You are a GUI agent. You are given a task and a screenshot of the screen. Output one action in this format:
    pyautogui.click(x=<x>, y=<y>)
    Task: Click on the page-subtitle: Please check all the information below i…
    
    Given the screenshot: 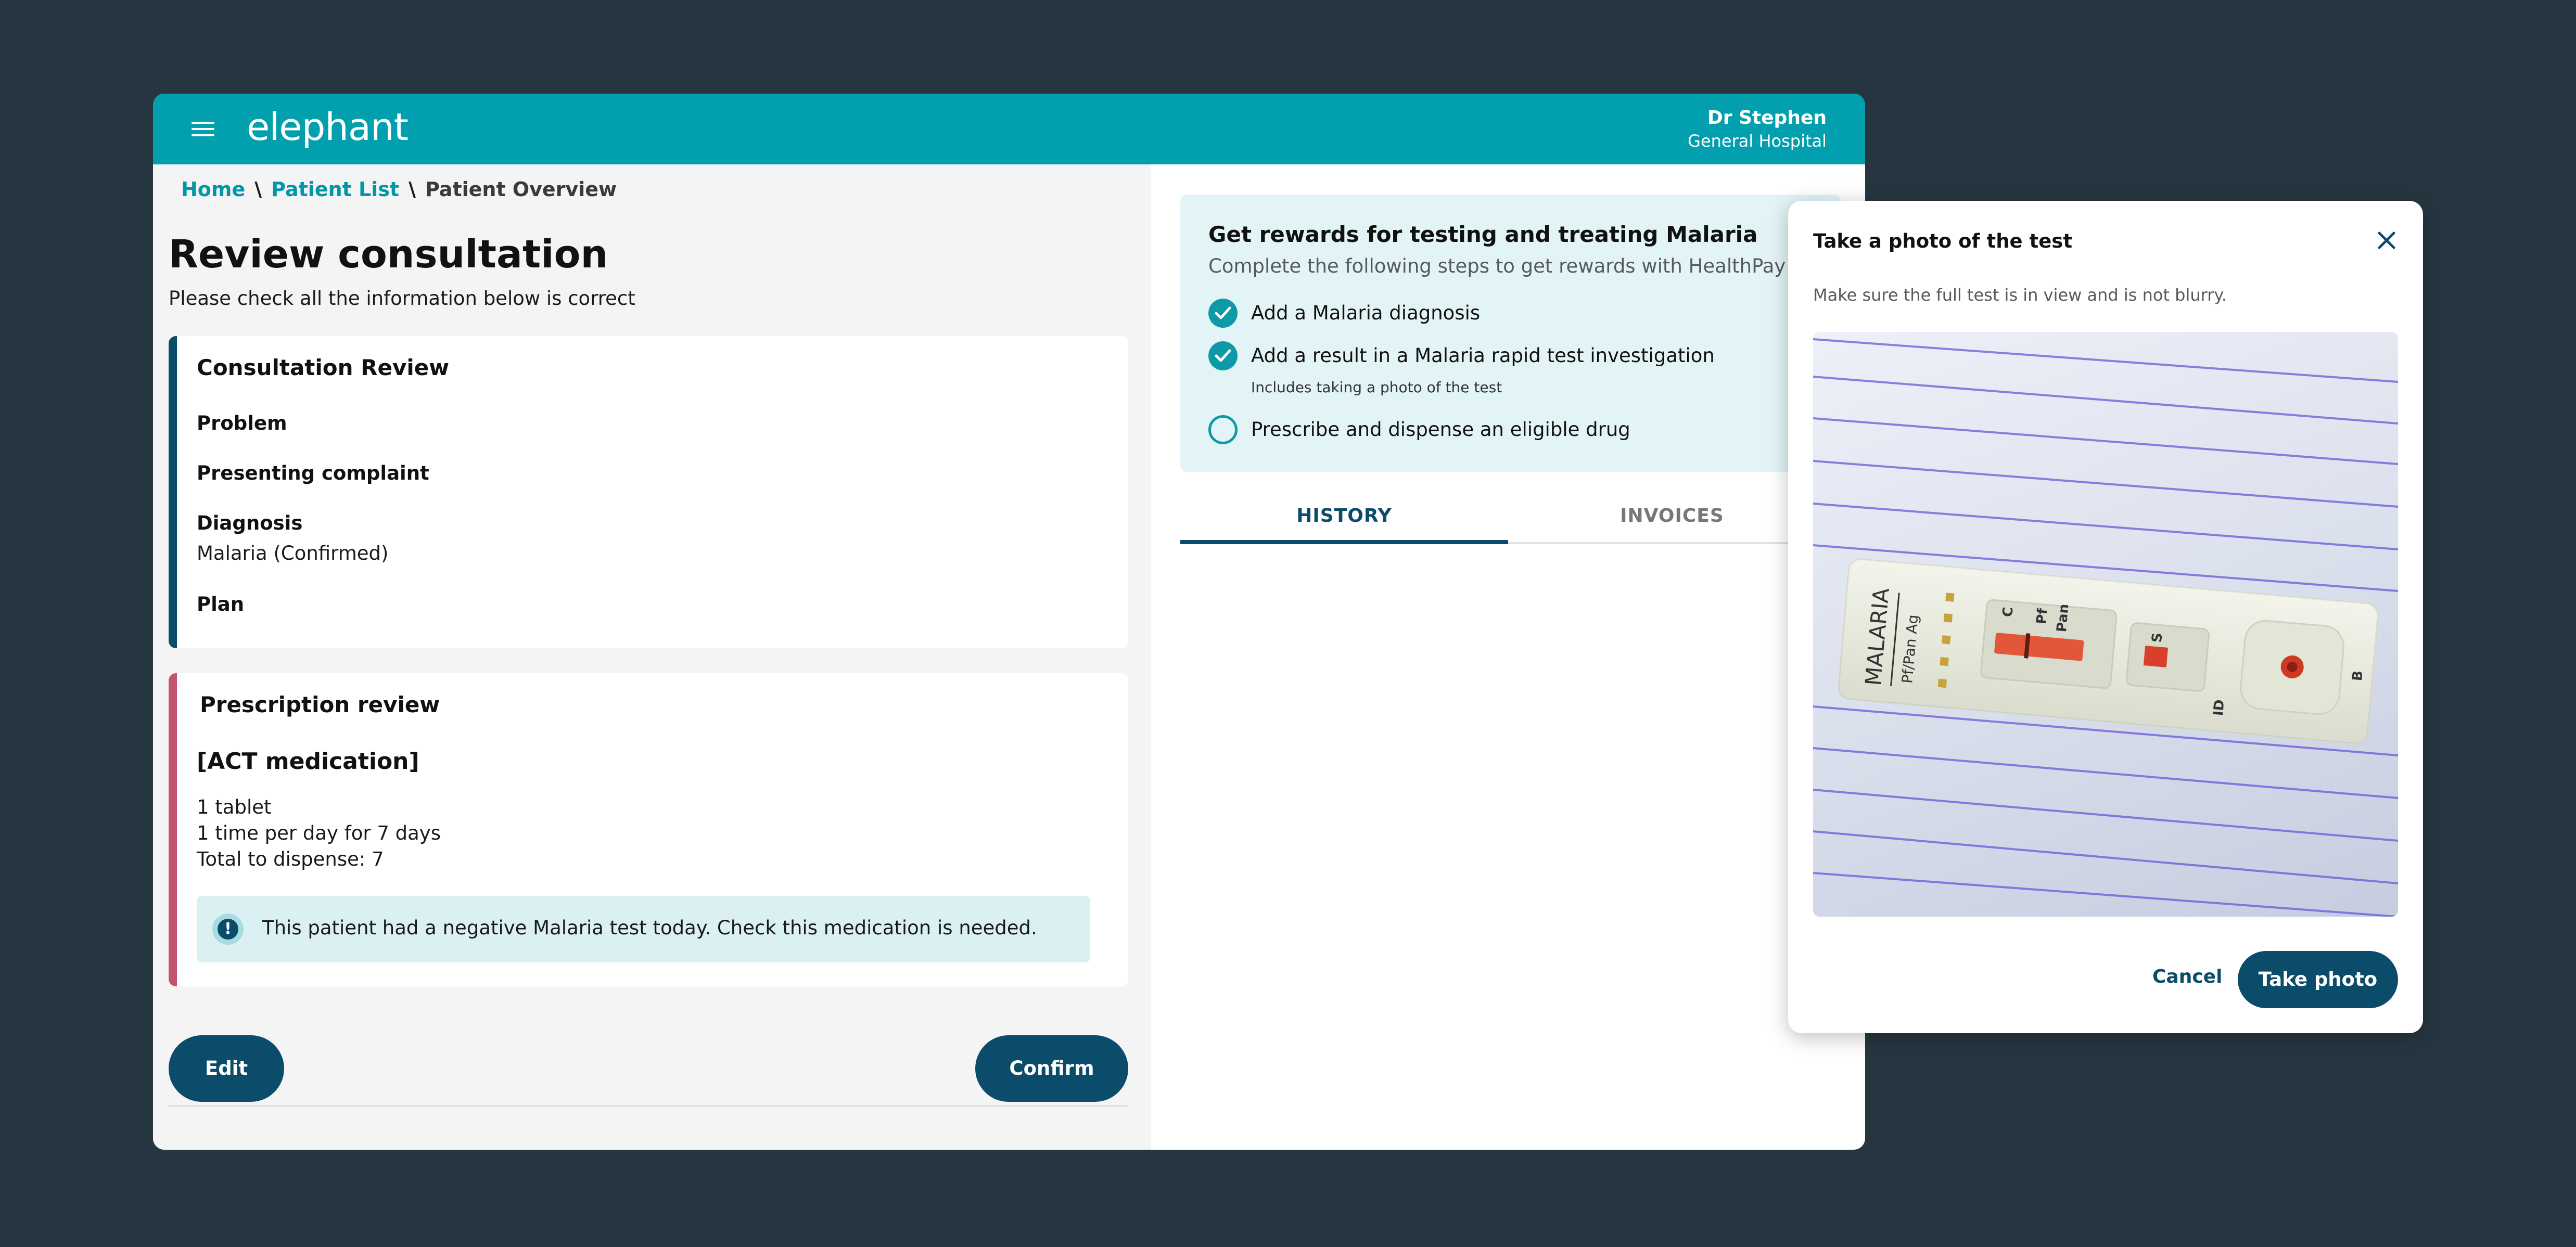 What is the action you would take?
    pyautogui.click(x=402, y=298)
    